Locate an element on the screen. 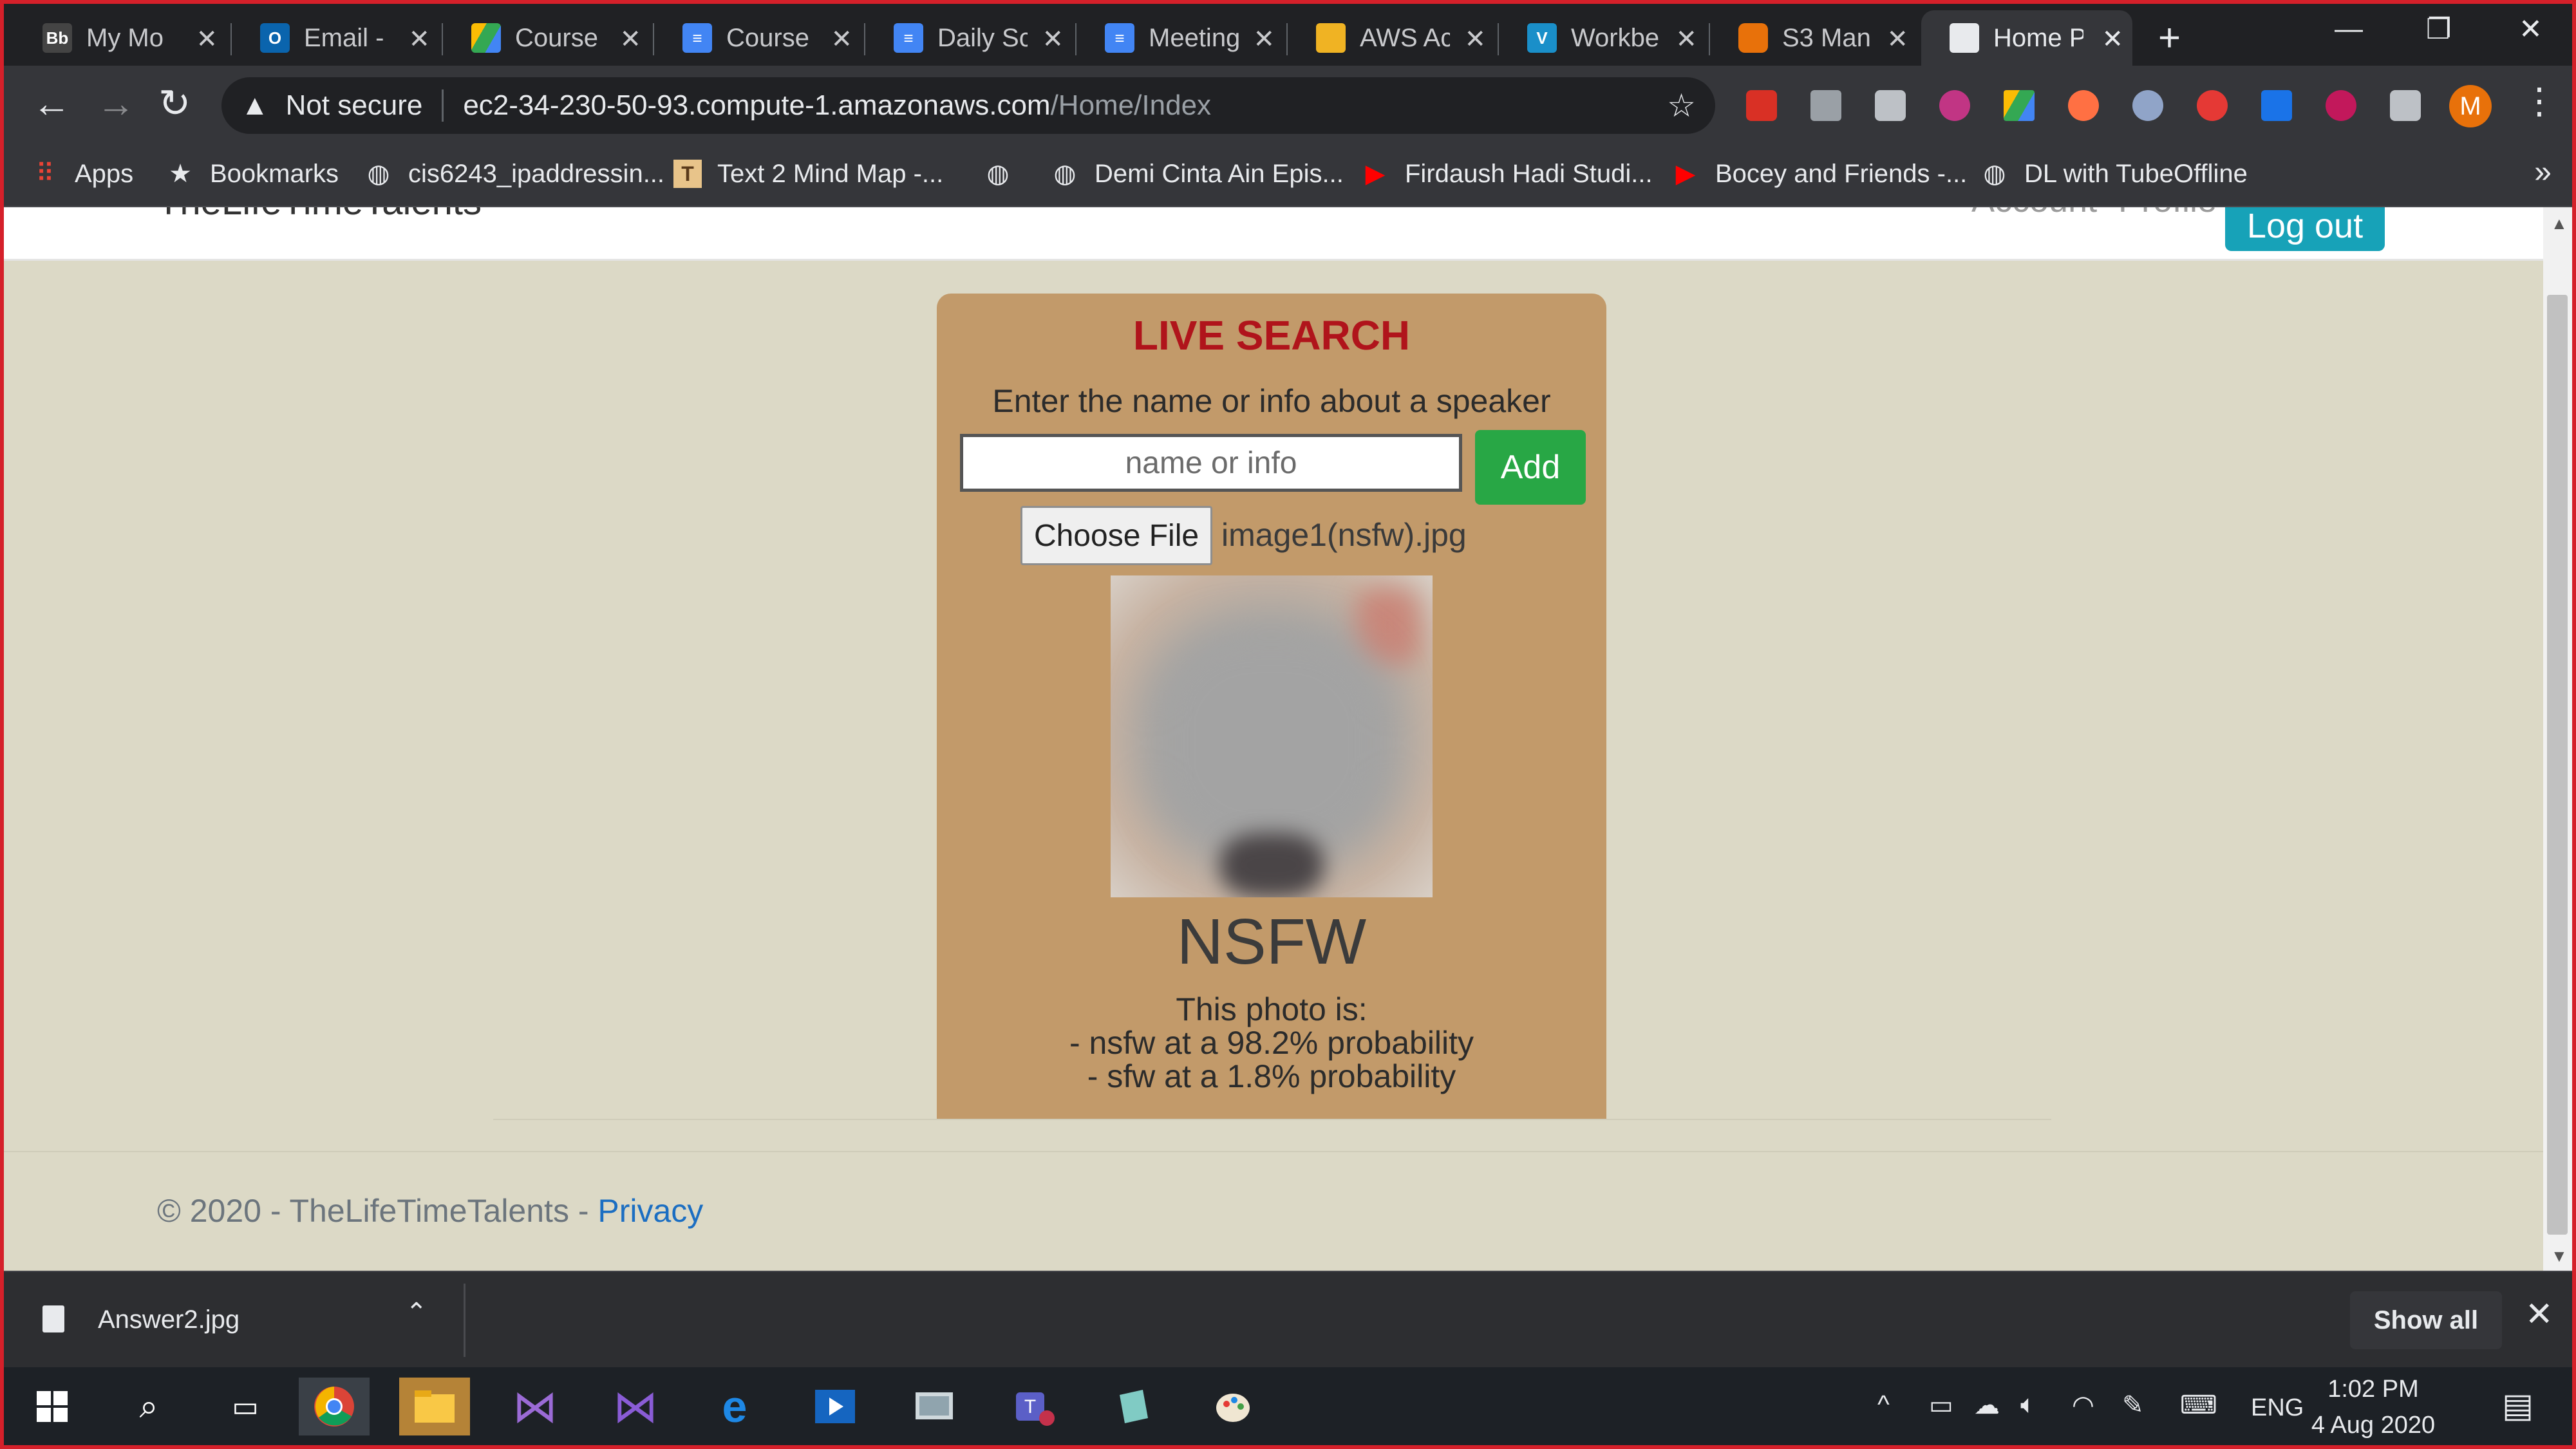 This screenshot has height=1449, width=2576. globe-icon: ◍ is located at coordinates (998, 174).